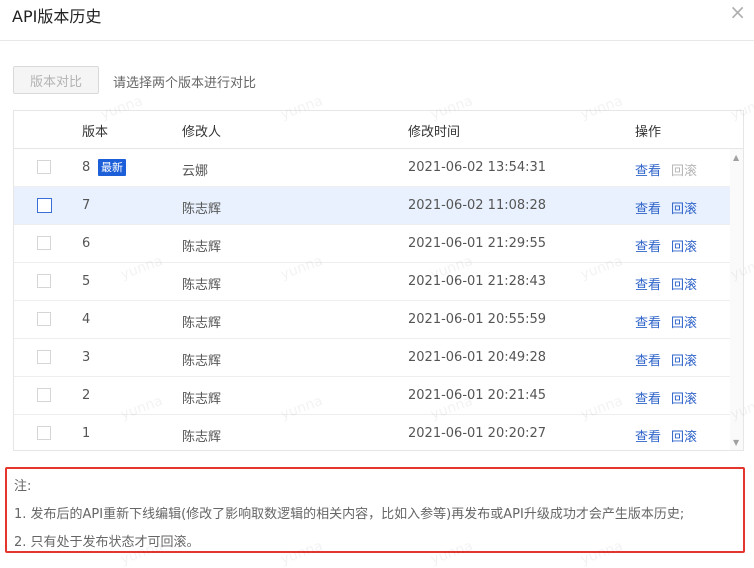 This screenshot has width=754, height=568. What do you see at coordinates (195, 171) in the screenshot?
I see `row-editor: 云娜` at bounding box center [195, 171].